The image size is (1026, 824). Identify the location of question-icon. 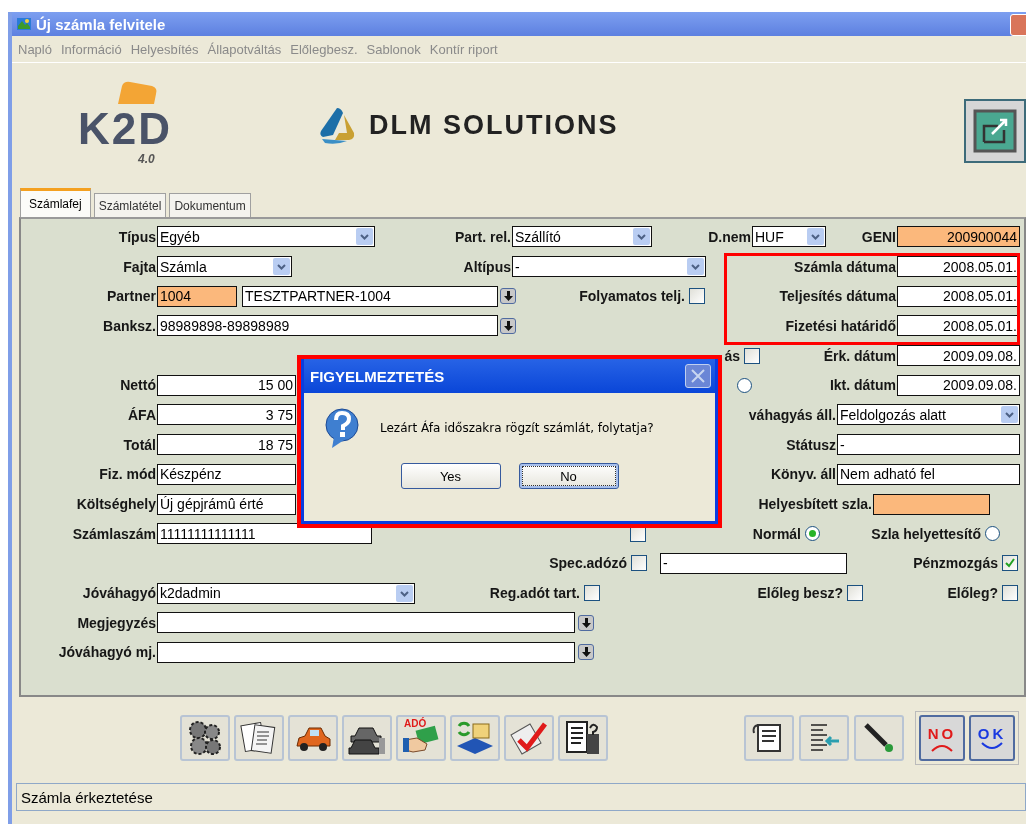
(342, 428).